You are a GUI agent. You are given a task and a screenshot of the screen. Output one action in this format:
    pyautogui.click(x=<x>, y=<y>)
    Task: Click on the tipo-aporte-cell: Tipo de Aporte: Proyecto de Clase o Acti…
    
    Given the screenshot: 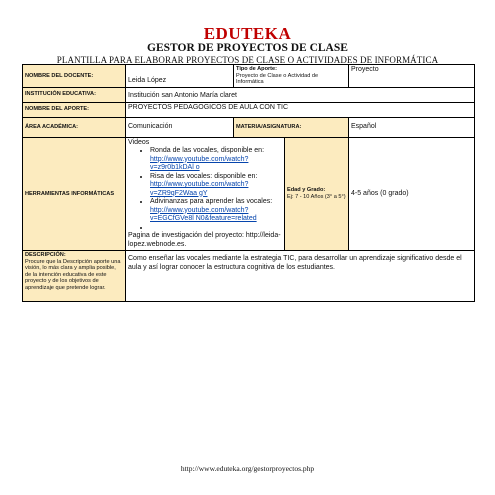 What is the action you would take?
    pyautogui.click(x=291, y=76)
    